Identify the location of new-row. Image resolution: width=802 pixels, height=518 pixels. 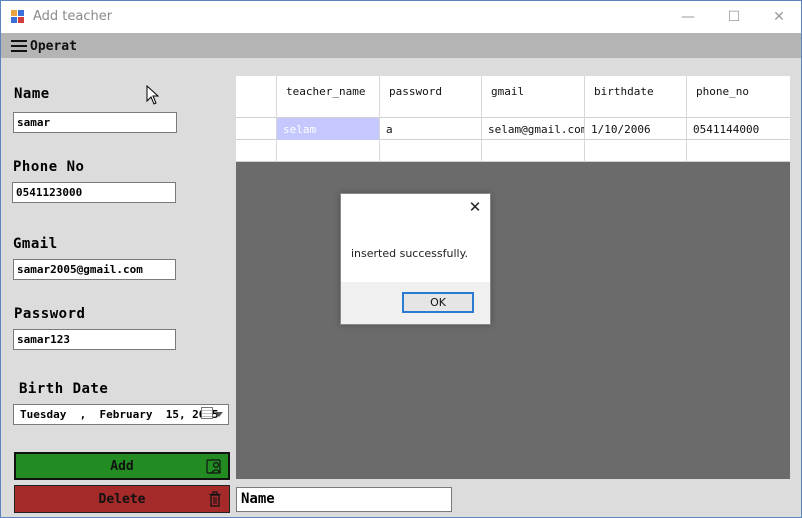
(513, 151).